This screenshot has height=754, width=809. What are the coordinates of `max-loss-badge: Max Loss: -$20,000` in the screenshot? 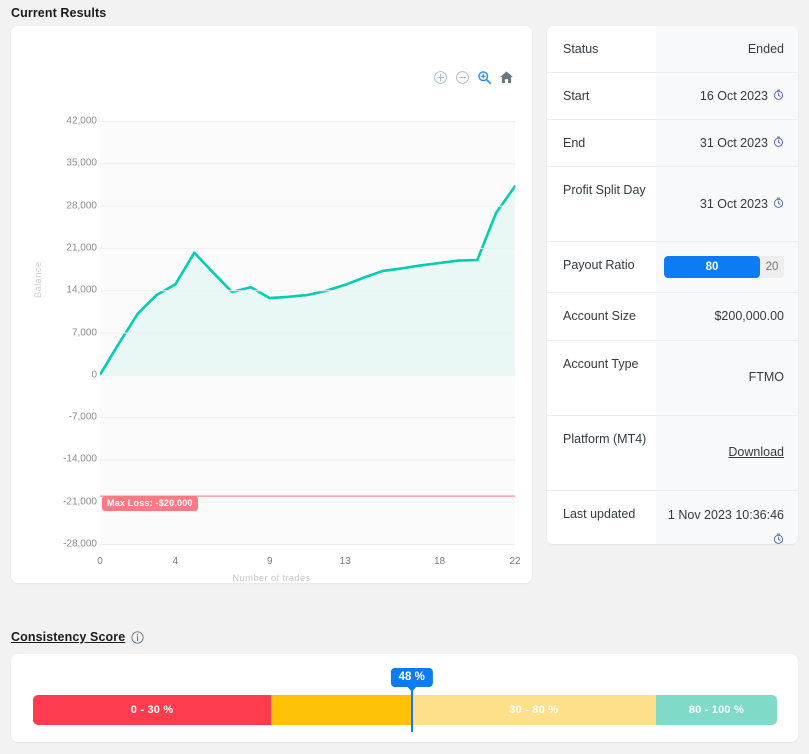 It's located at (150, 503).